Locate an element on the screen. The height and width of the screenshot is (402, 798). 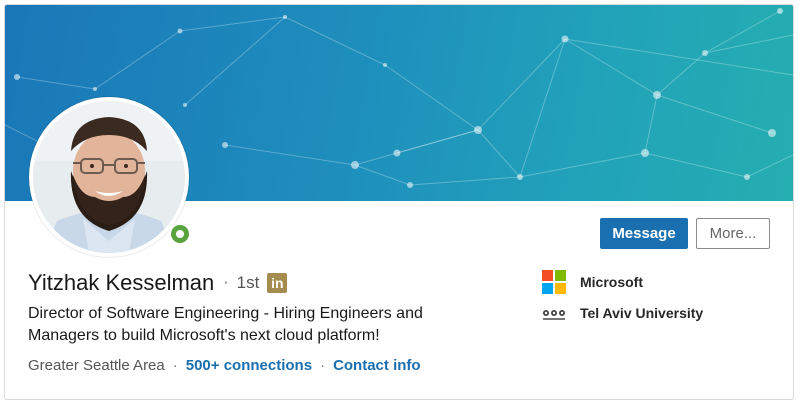
connections-link: 500+ connections is located at coordinates (249, 365).